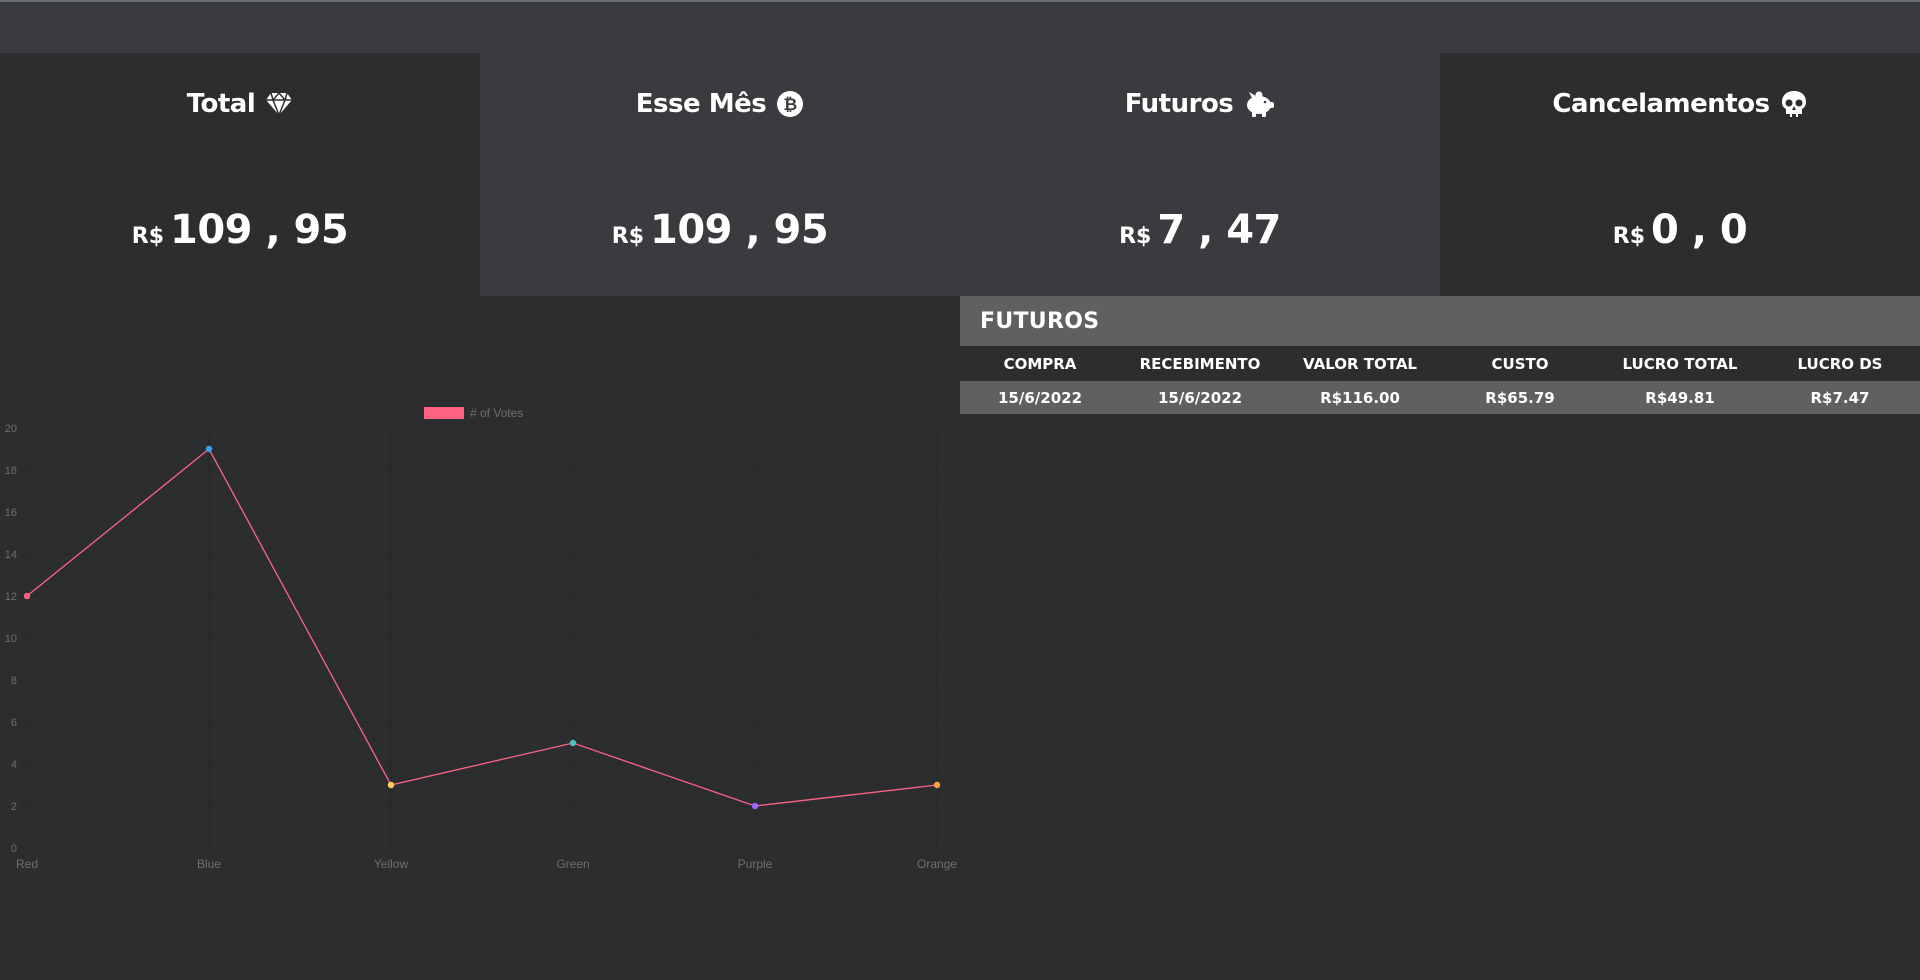 Image resolution: width=1920 pixels, height=980 pixels. I want to click on column-header-lucro-ds: LUCRO DS, so click(1840, 363).